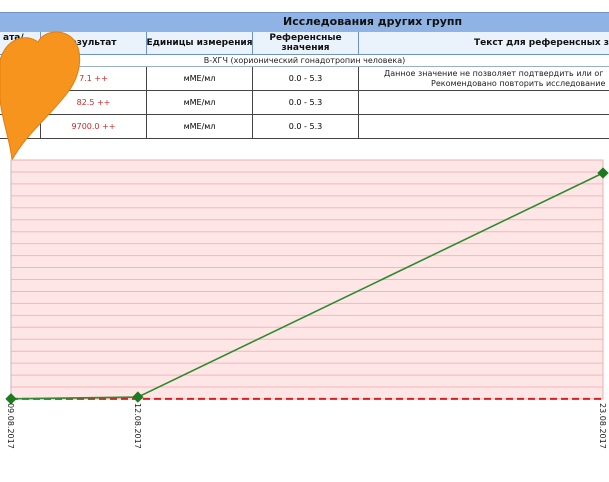  Describe the element at coordinates (306, 43) in the screenshot. I see `header-reference: Референсные значения` at that location.